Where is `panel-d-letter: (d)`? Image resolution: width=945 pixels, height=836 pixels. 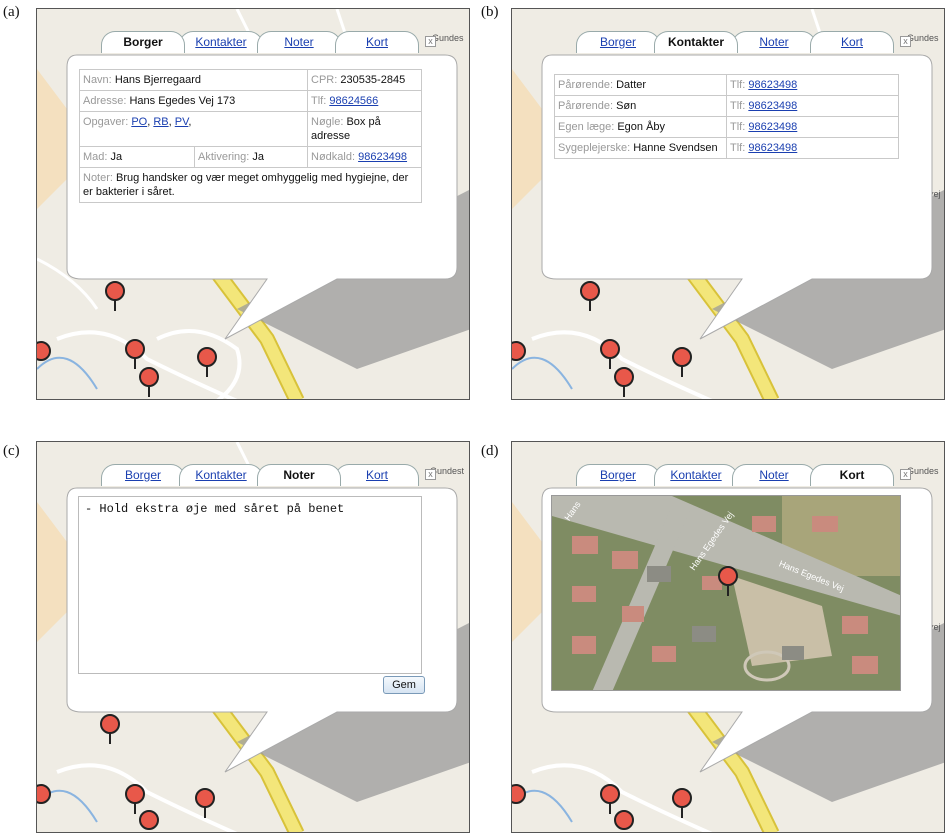
panel-d-letter: (d) is located at coordinates (490, 451).